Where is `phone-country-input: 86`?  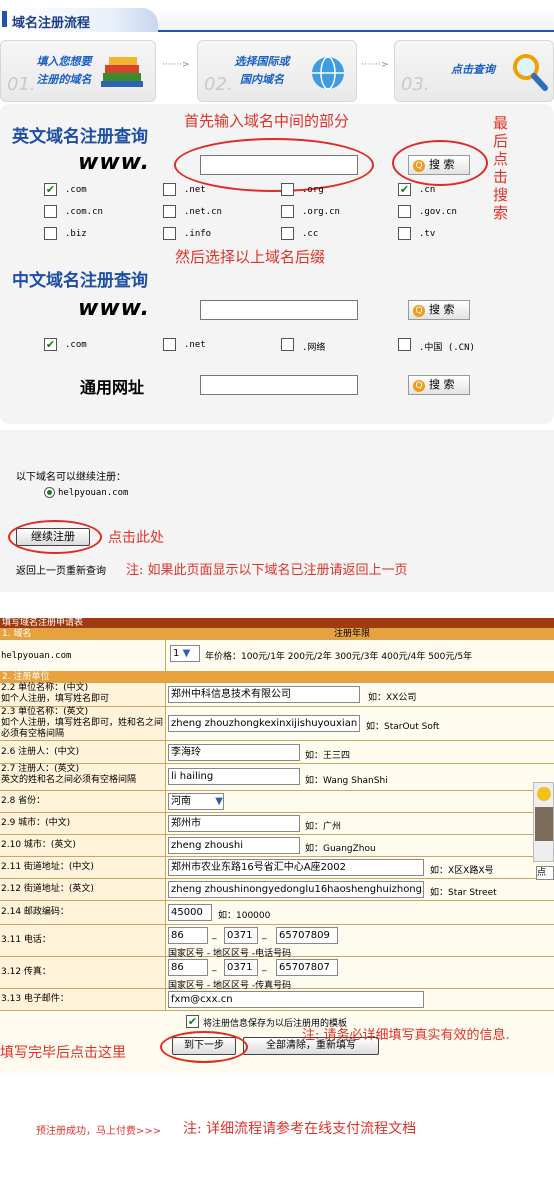
phone-country-input: 86 is located at coordinates (188, 935).